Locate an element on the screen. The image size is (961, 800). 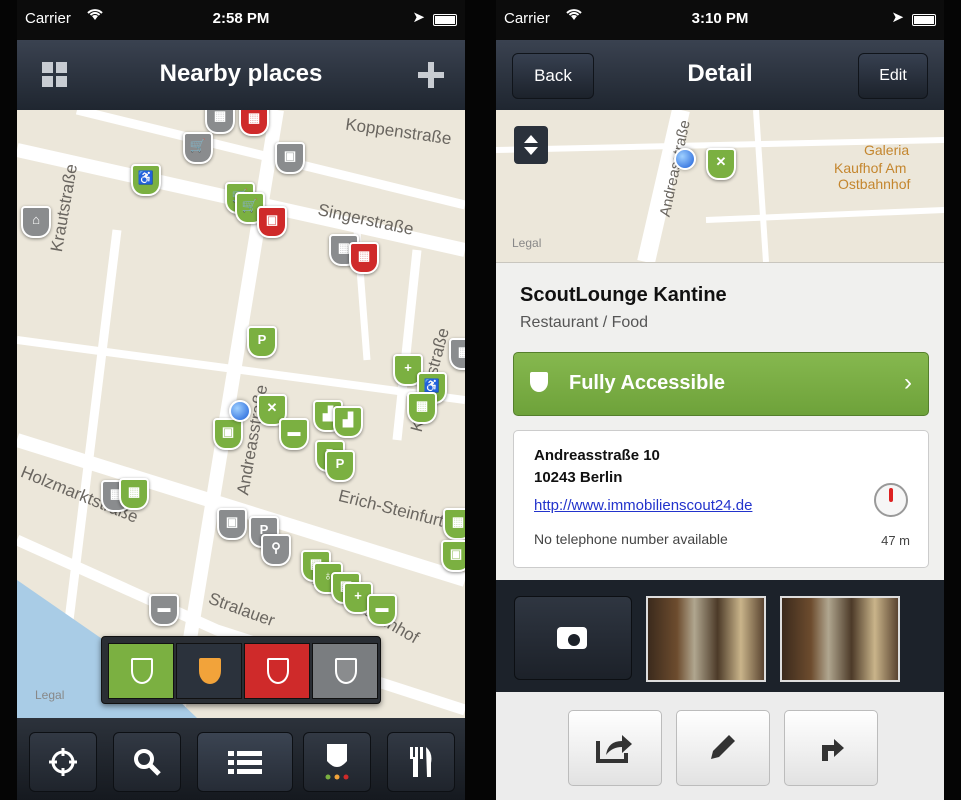
tab-bar is located at coordinates (241, 759).